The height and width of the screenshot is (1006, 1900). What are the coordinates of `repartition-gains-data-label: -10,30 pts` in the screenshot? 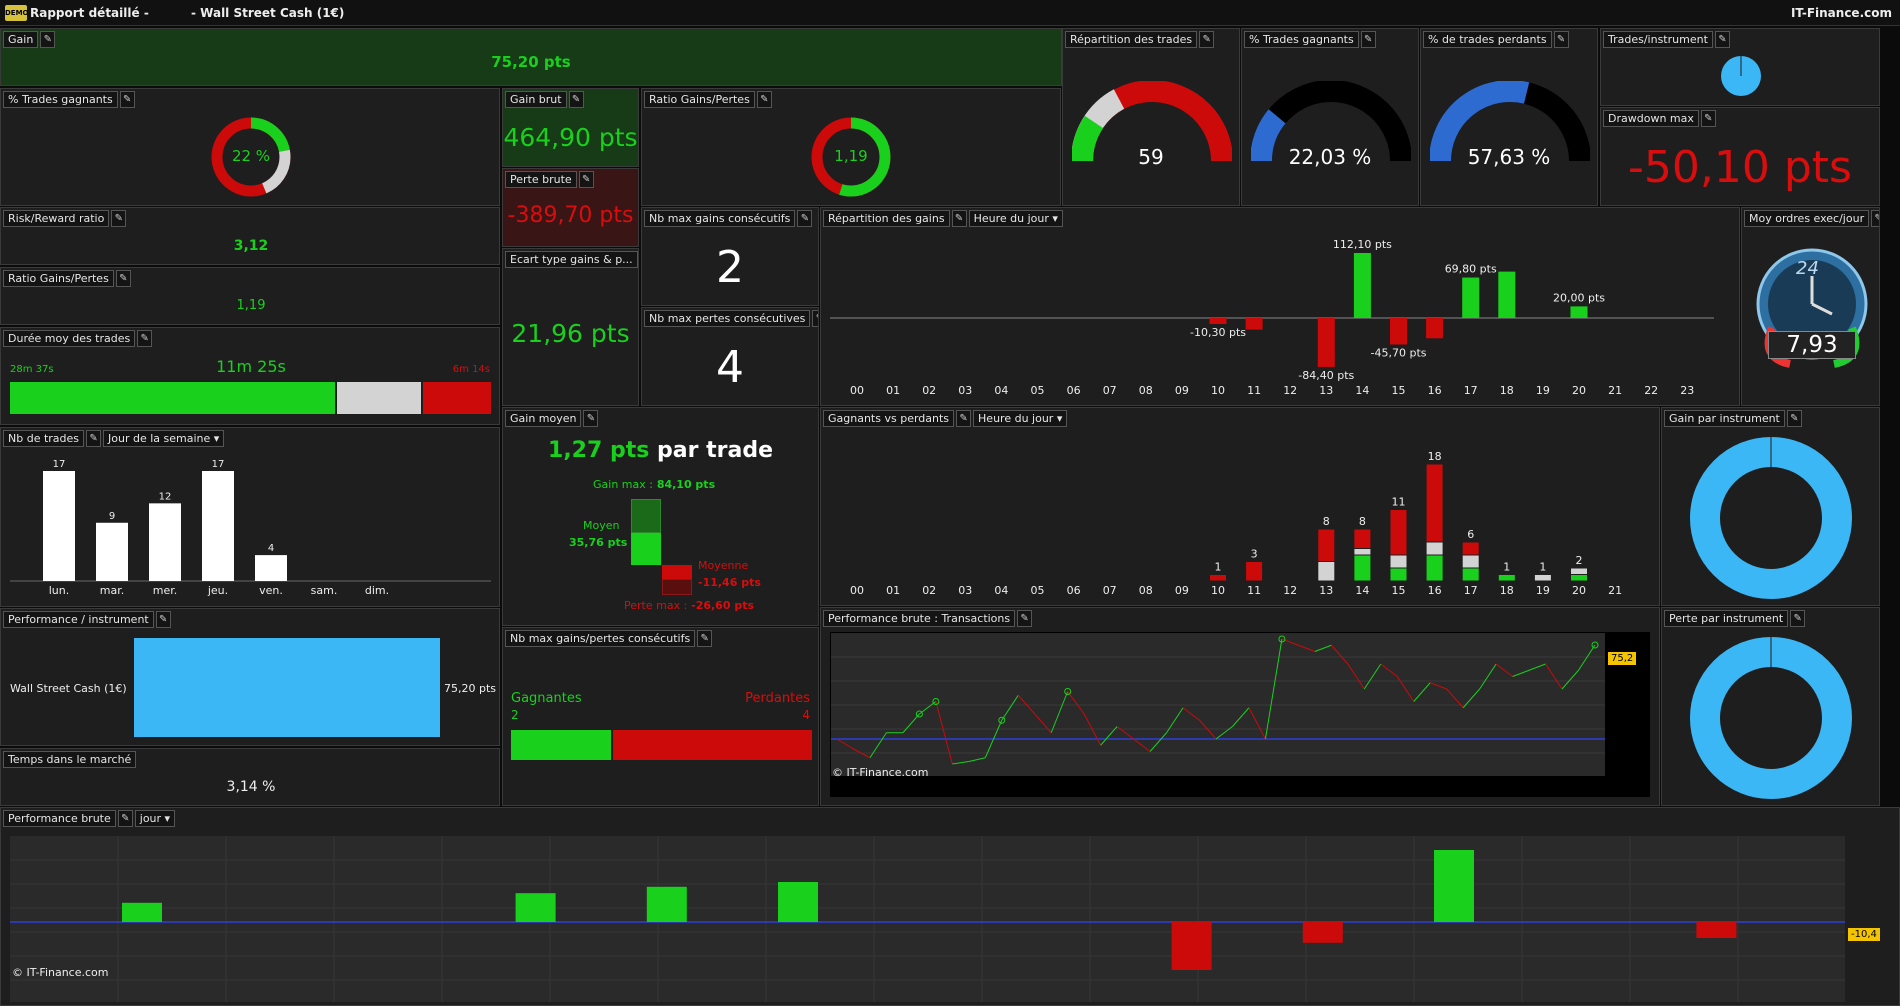 It's located at (1218, 332).